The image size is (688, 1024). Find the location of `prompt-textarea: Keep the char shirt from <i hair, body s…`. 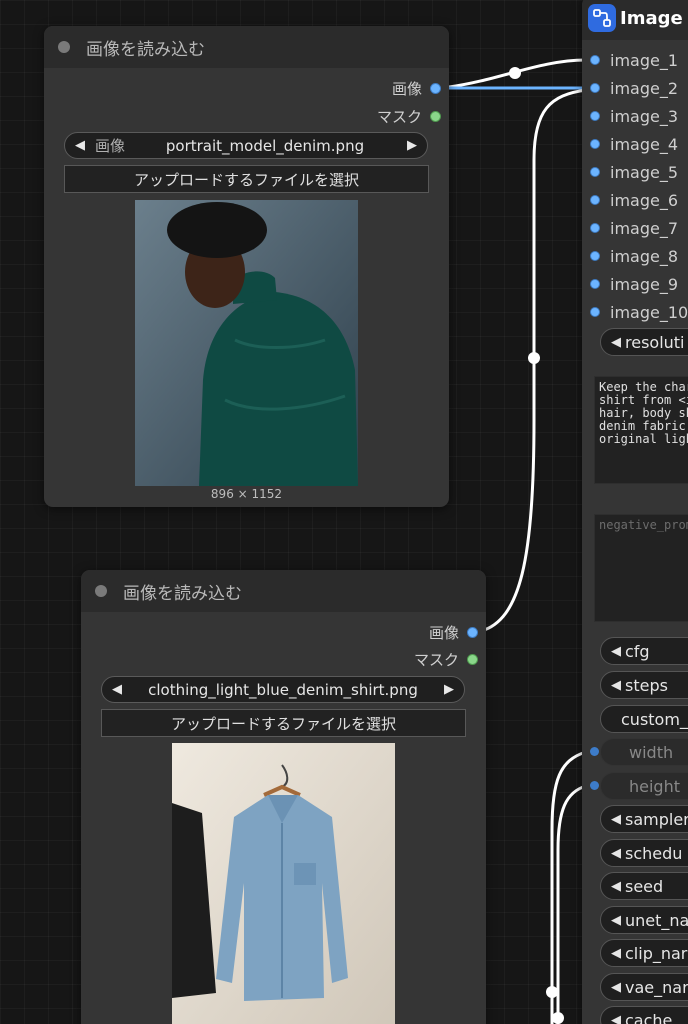

prompt-textarea: Keep the char shirt from <i hair, body s… is located at coordinates (641, 430).